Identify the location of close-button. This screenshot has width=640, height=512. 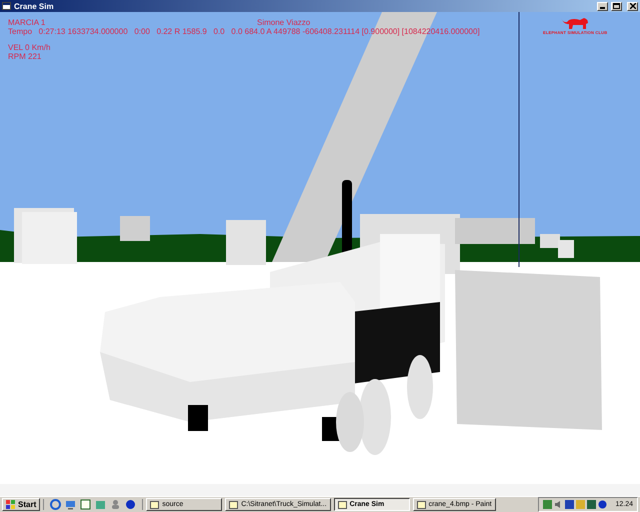
(632, 6).